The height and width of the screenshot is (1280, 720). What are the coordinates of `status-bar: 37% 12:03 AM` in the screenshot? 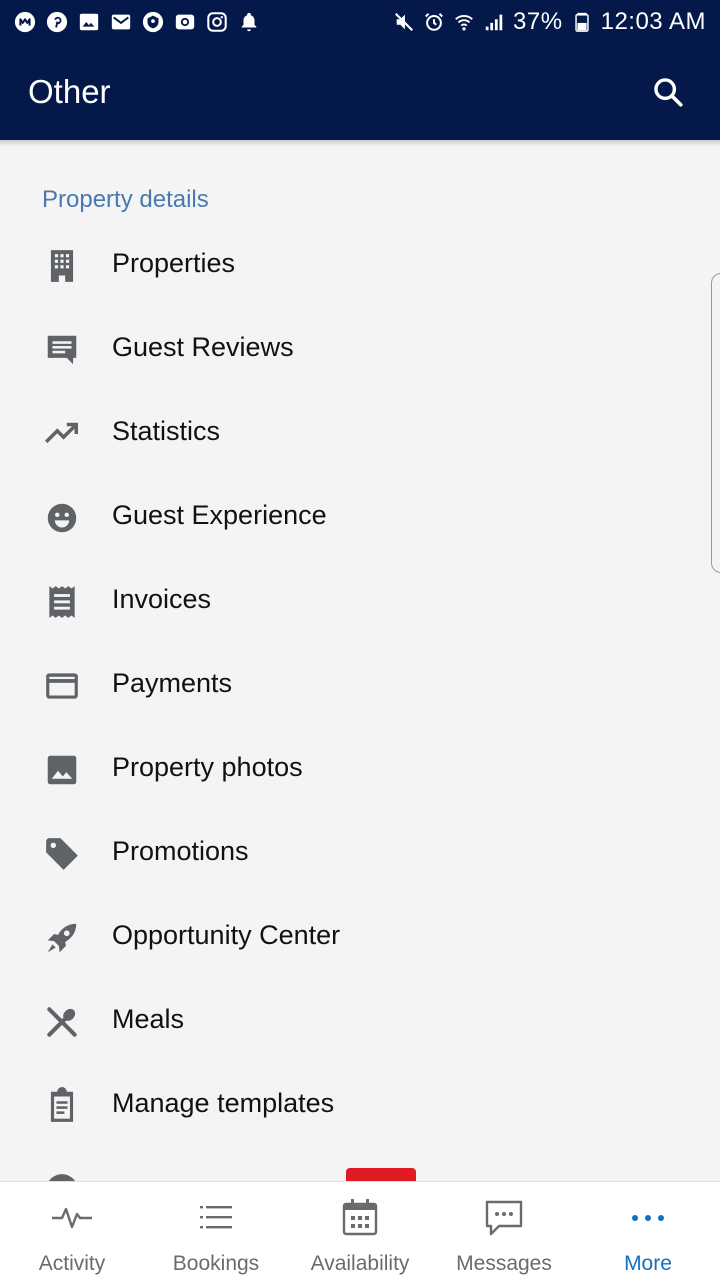 It's located at (360, 22).